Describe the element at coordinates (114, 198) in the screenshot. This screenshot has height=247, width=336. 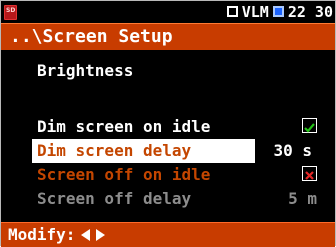
I see `screen-off-delay-label: Screen off delay` at that location.